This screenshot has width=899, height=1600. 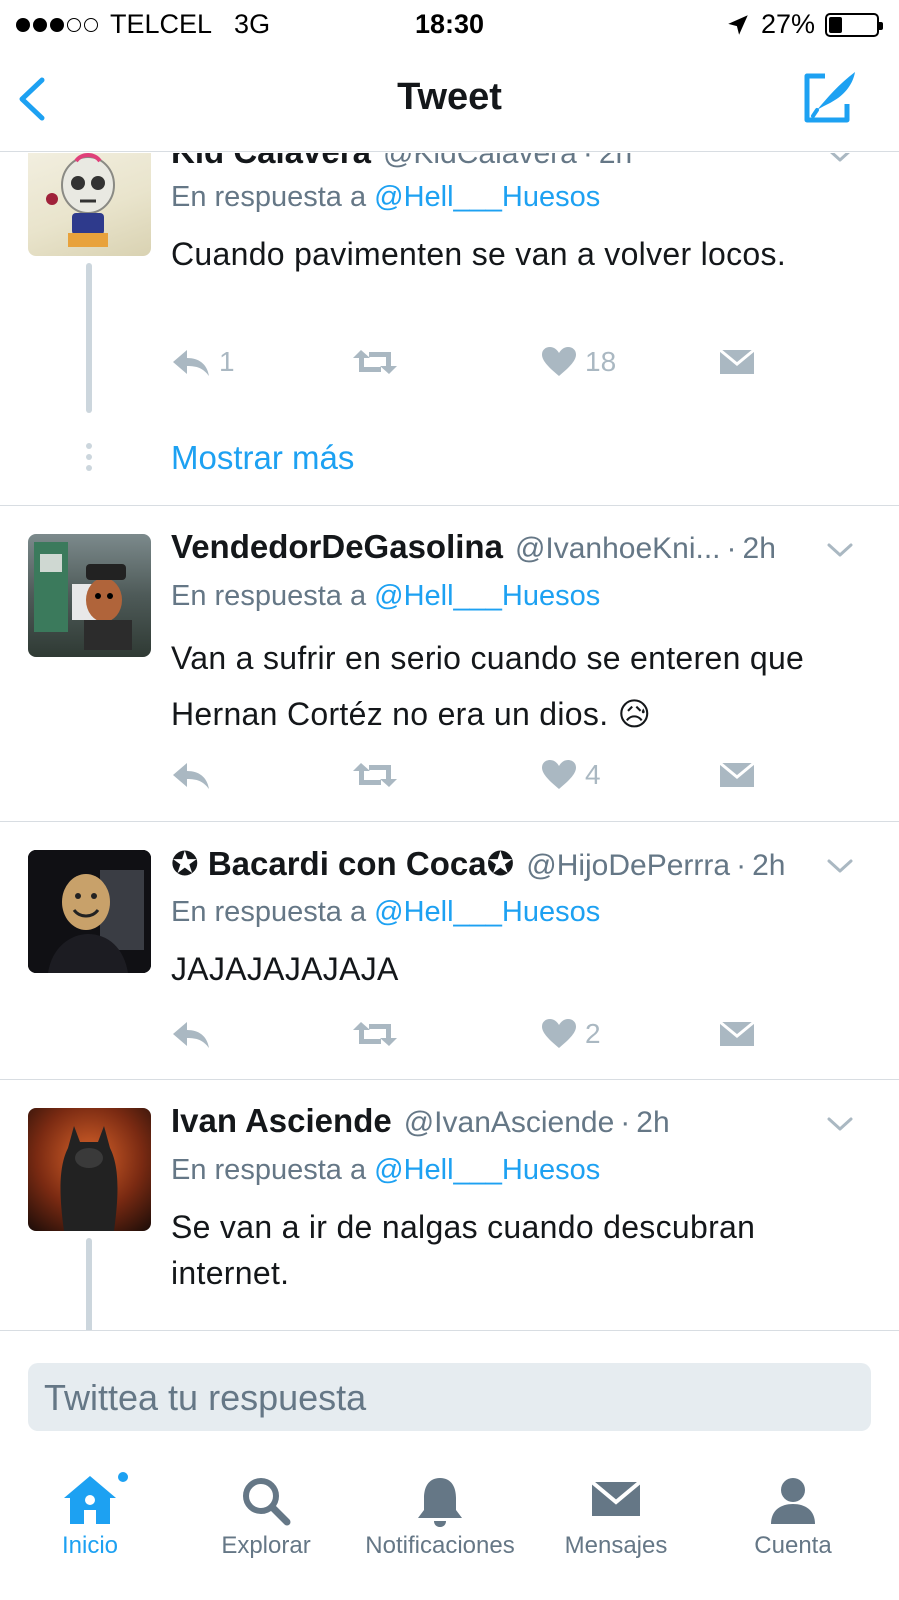 What do you see at coordinates (440, 1530) in the screenshot?
I see `tab-notificaciones: Notificaciones` at bounding box center [440, 1530].